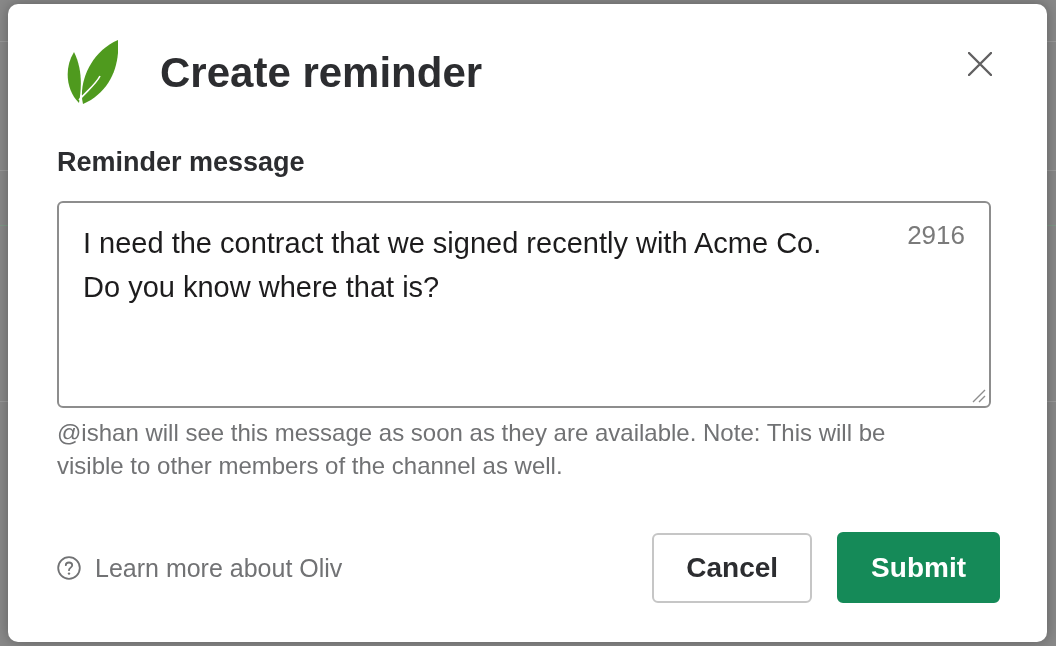  I want to click on leaf-logo-icon, so click(92, 72).